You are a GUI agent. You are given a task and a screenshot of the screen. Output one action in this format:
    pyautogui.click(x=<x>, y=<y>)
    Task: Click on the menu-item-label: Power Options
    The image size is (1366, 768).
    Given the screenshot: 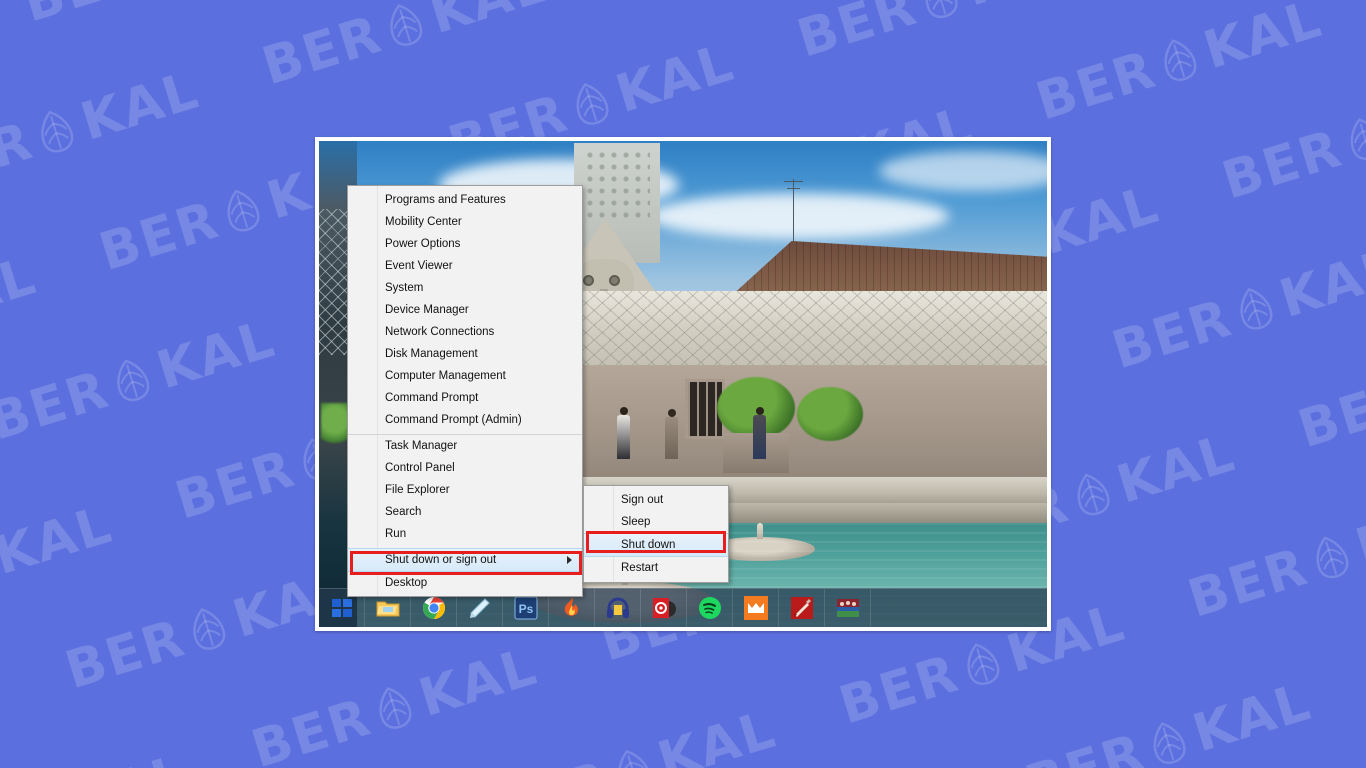 What is the action you would take?
    pyautogui.click(x=423, y=244)
    